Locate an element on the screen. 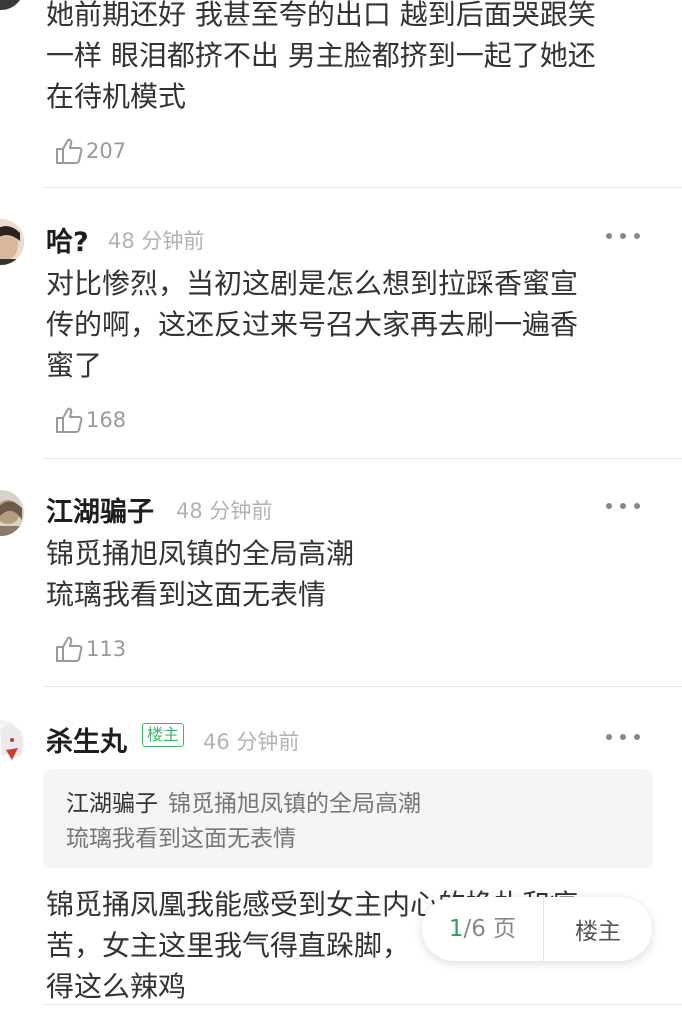  comment-body: 锦觅捅旭凤镇的全局高潮 琉璃我看到这面无表情 is located at coordinates (200, 574).